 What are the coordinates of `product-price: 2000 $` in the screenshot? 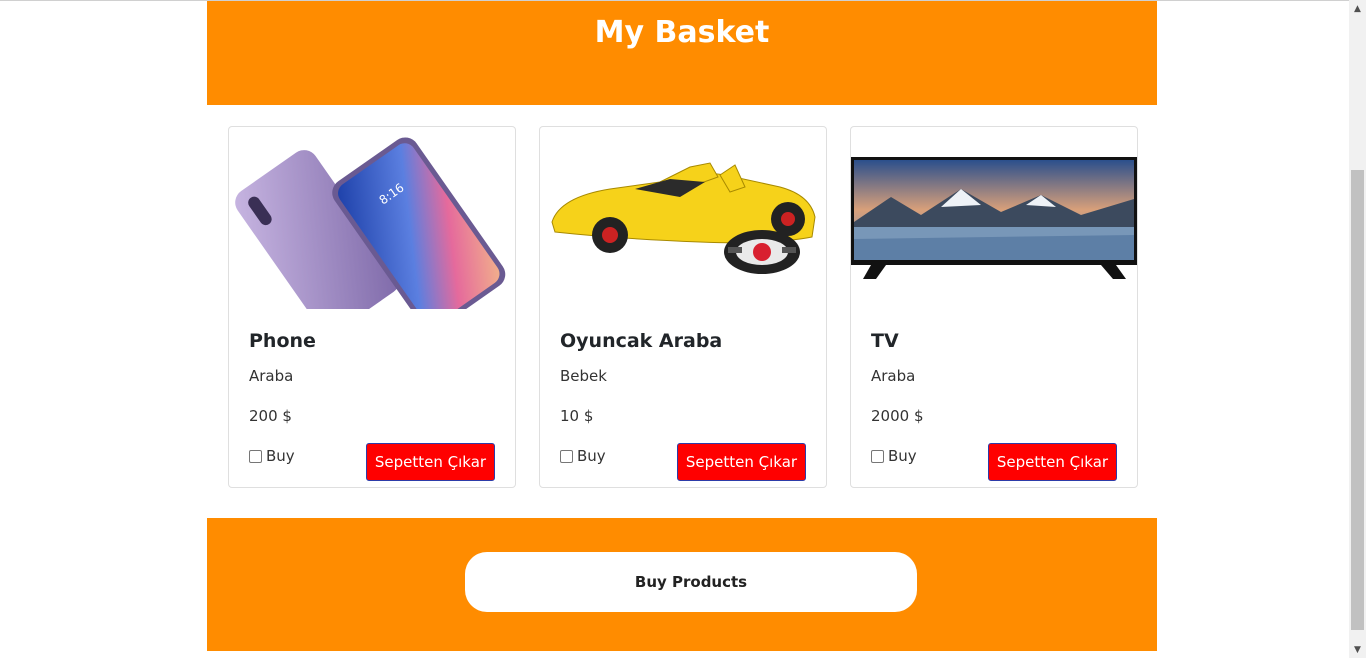 It's located at (897, 416).